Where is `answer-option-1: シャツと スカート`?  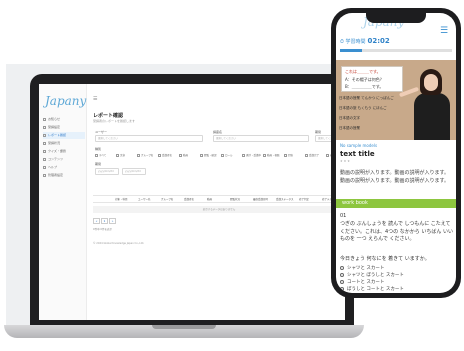
answer-option-1: シャツと スカート is located at coordinates (362, 268).